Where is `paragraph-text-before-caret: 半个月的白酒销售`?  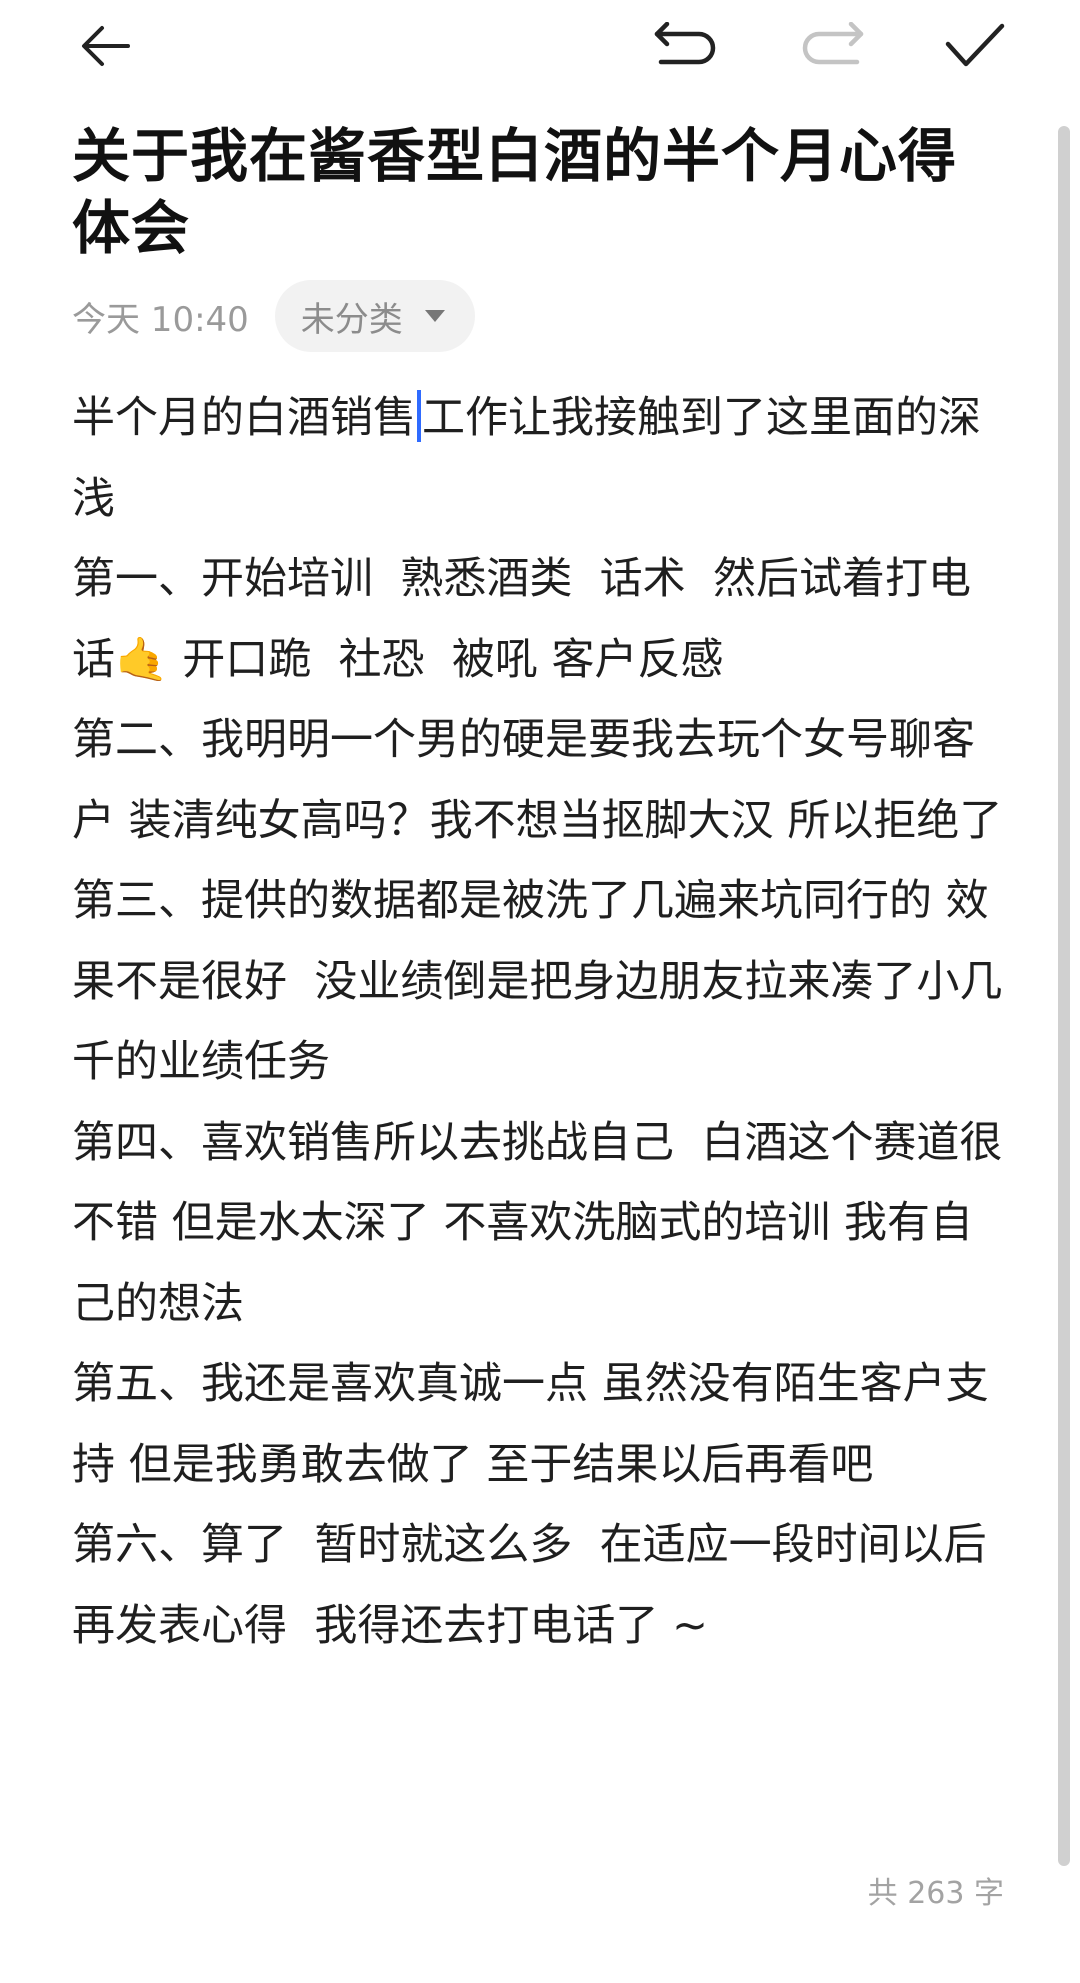
paragraph-text-before-caret: 半个月的白酒销售 is located at coordinates (244, 418).